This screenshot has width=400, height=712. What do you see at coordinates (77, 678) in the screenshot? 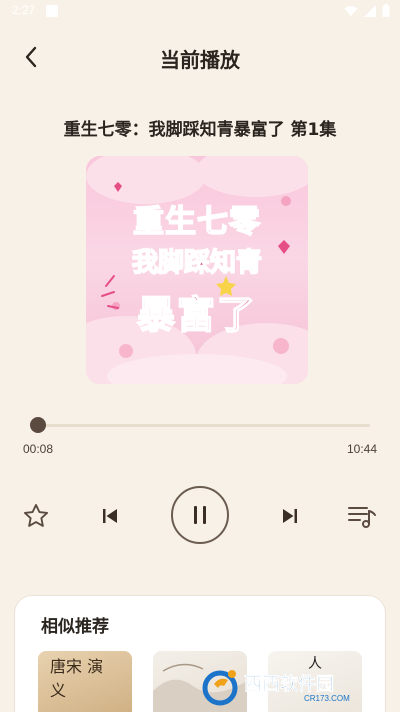
I see `recommend-thumb-text: 唐宋 演义` at bounding box center [77, 678].